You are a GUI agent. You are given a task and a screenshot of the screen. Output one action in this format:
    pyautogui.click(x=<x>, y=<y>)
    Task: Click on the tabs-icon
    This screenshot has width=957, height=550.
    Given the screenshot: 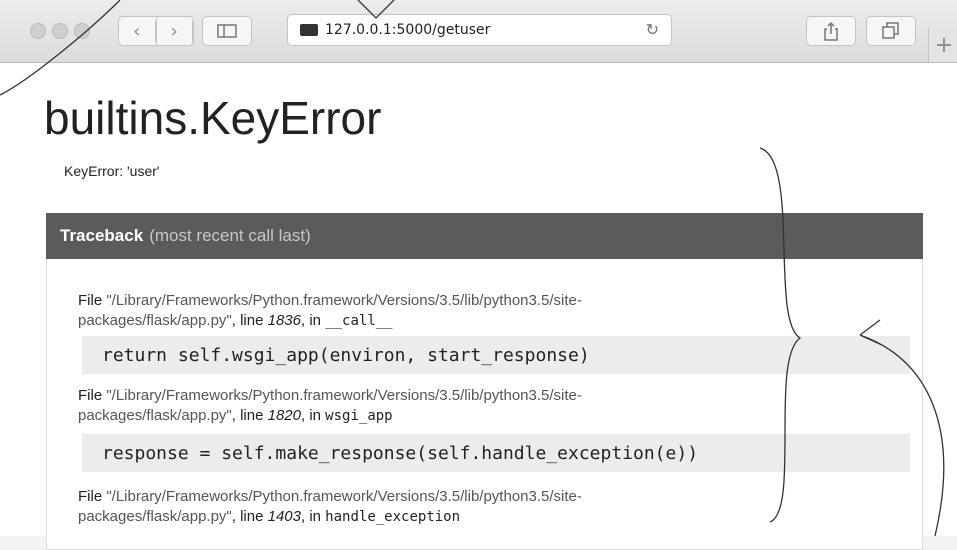 What is the action you would take?
    pyautogui.click(x=890, y=30)
    